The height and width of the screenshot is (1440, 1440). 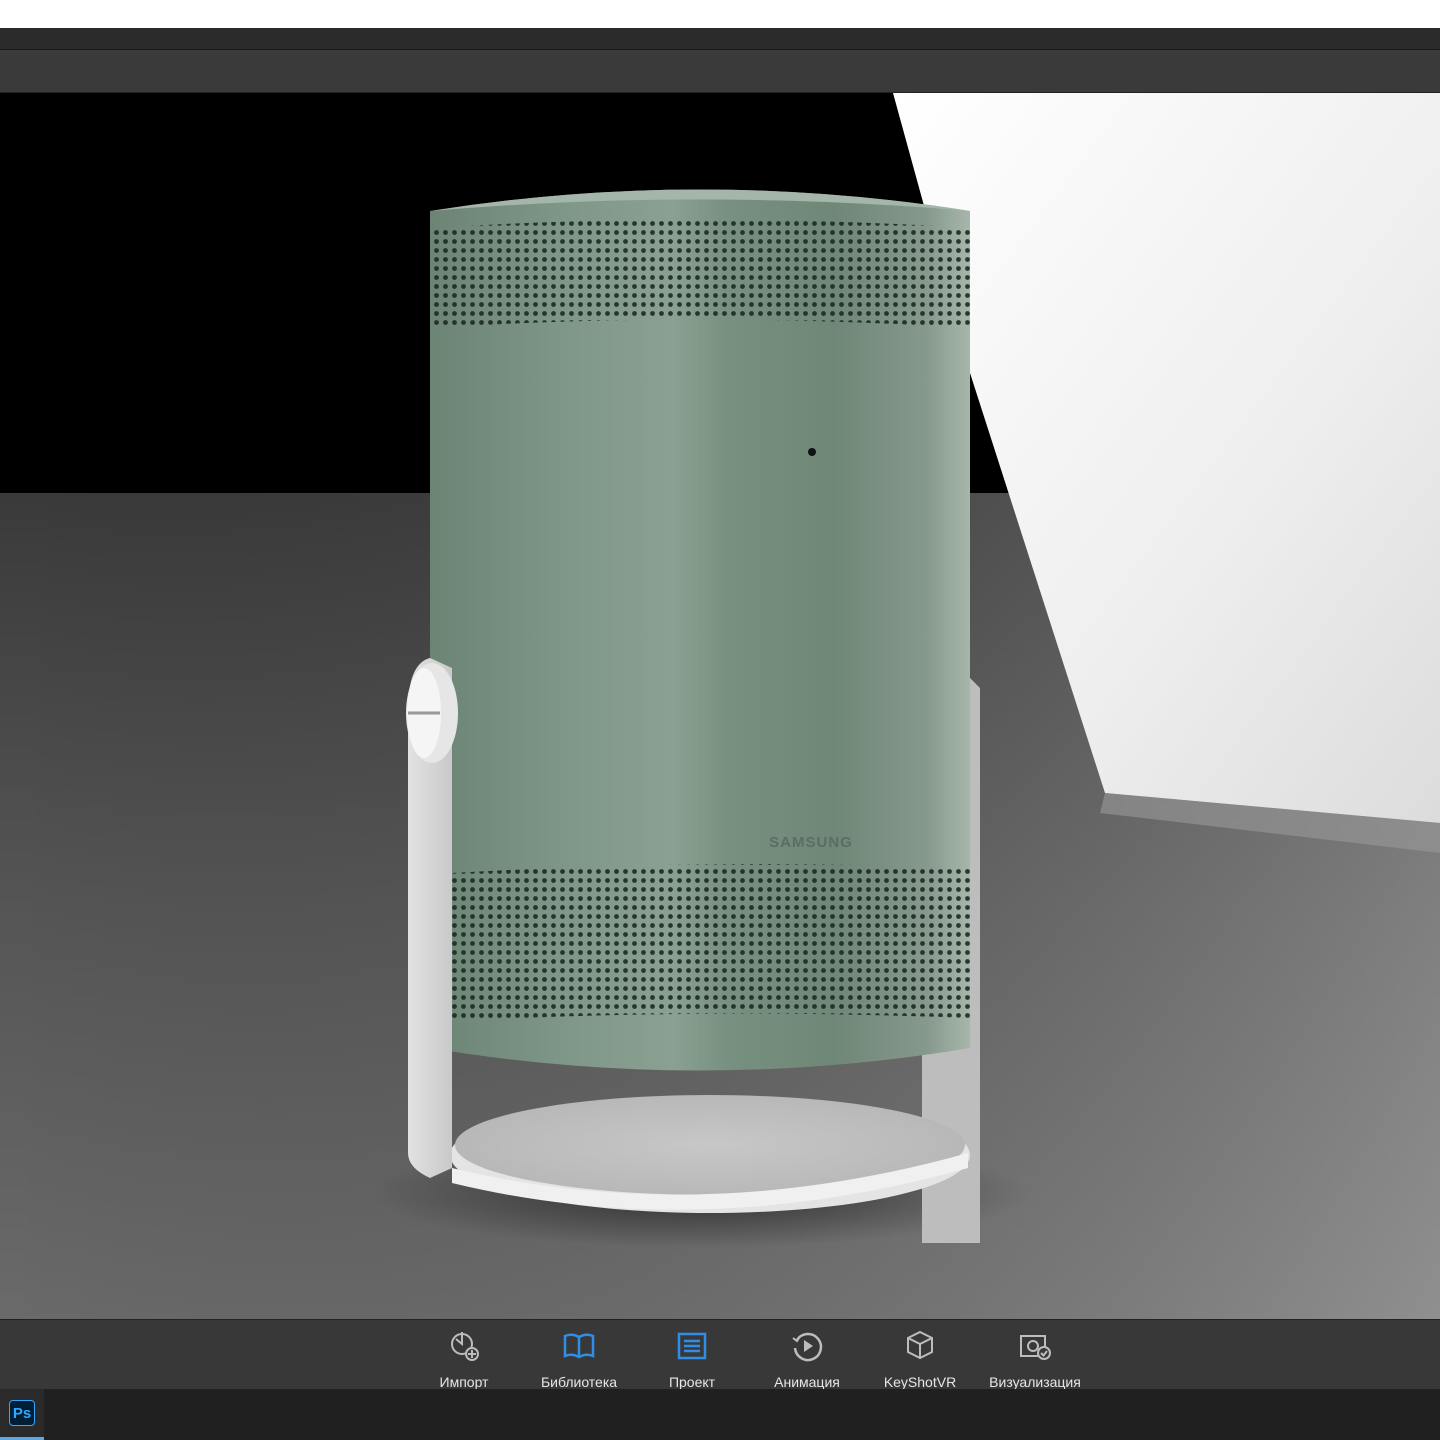 What do you see at coordinates (700, 273) in the screenshot?
I see `top-speaker-grille` at bounding box center [700, 273].